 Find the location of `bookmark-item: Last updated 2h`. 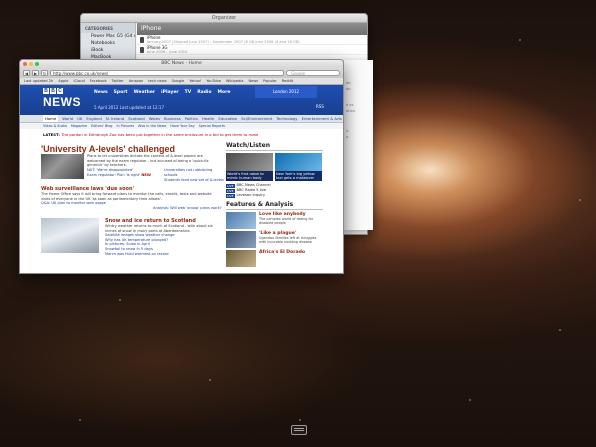

bookmark-item: Last updated 2h is located at coordinates (38, 81).